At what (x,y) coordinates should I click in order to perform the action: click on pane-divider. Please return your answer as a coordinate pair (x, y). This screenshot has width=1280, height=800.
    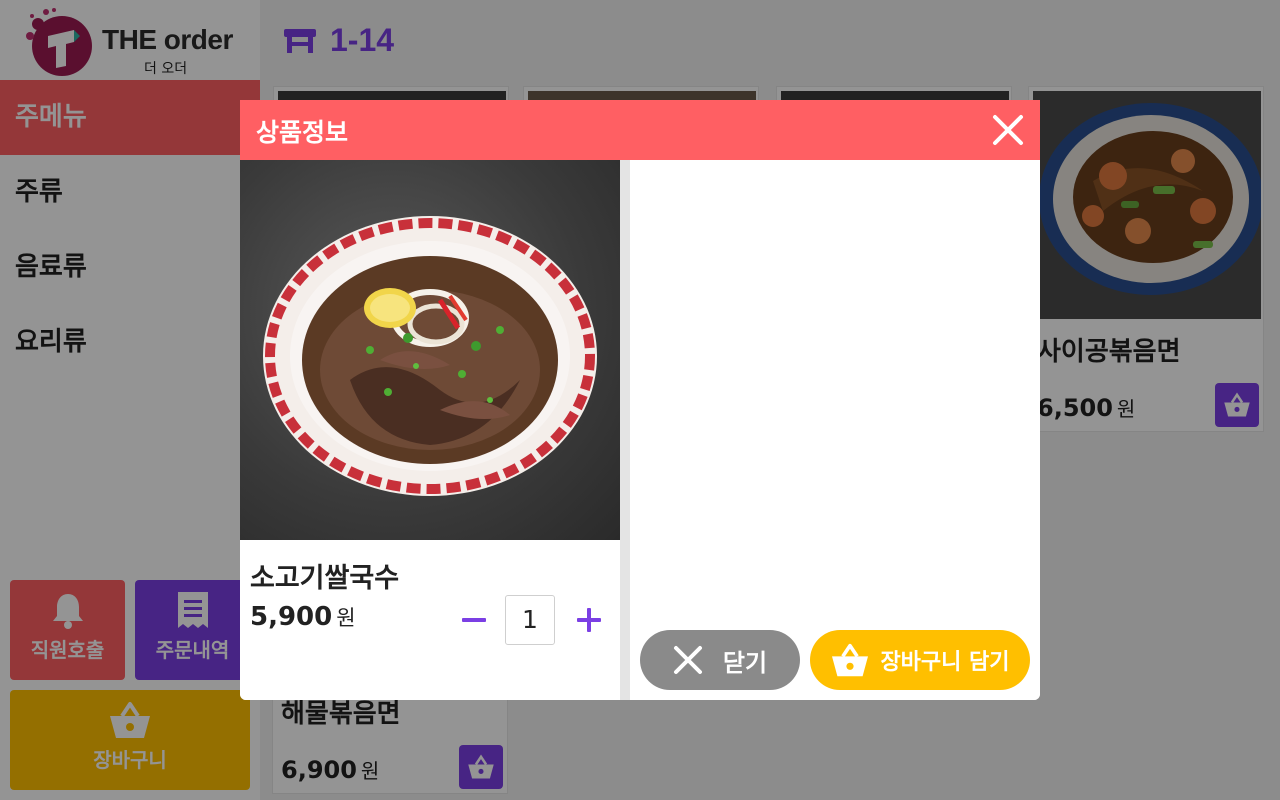
    Looking at the image, I should click on (625, 430).